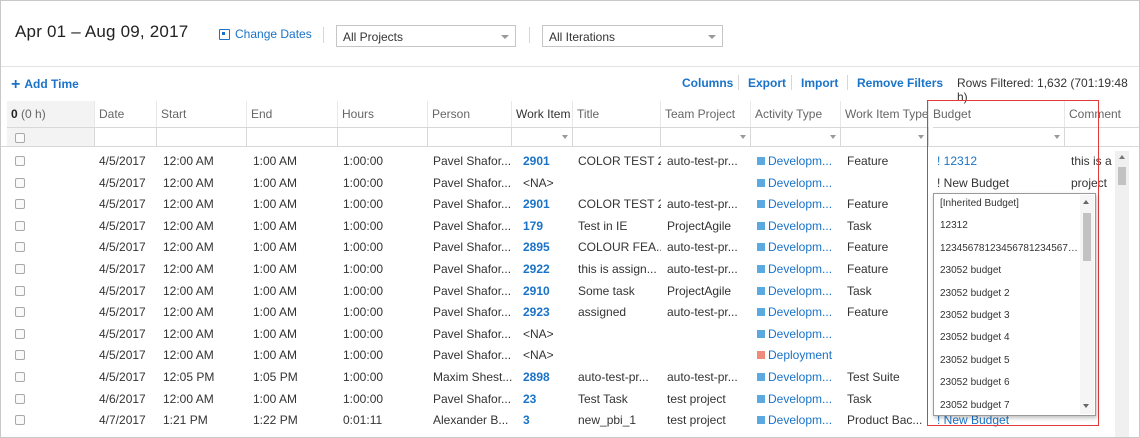 The image size is (1140, 438). I want to click on column-header-title: Title, so click(617, 114).